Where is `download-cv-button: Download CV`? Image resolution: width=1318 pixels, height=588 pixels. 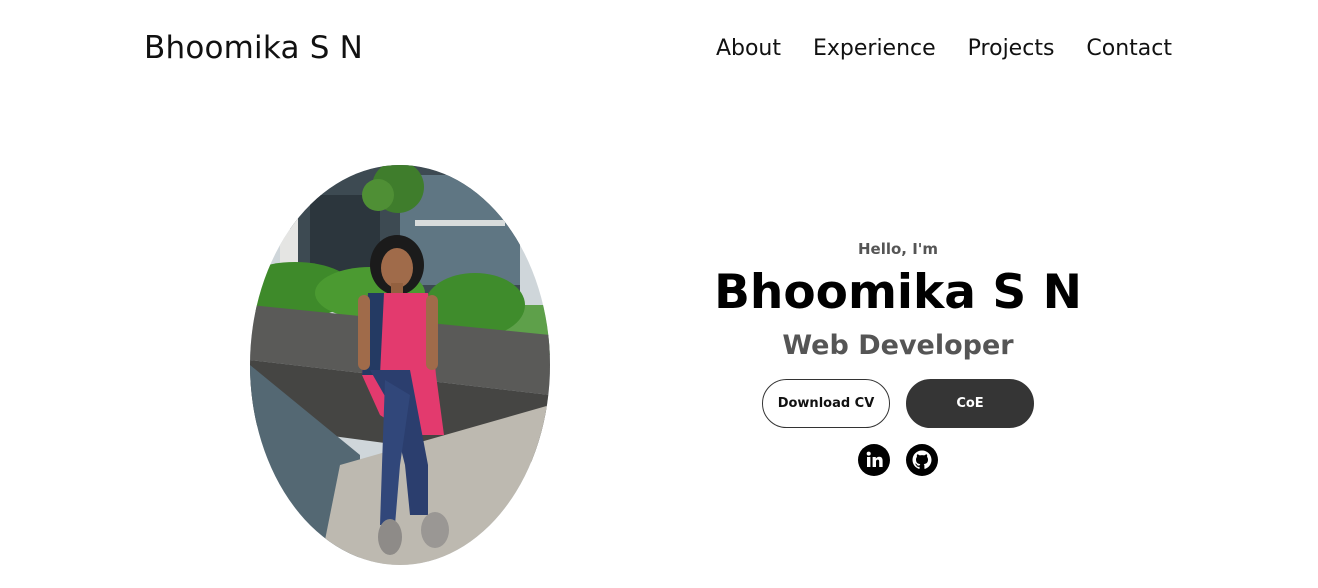
download-cv-button: Download CV is located at coordinates (826, 403).